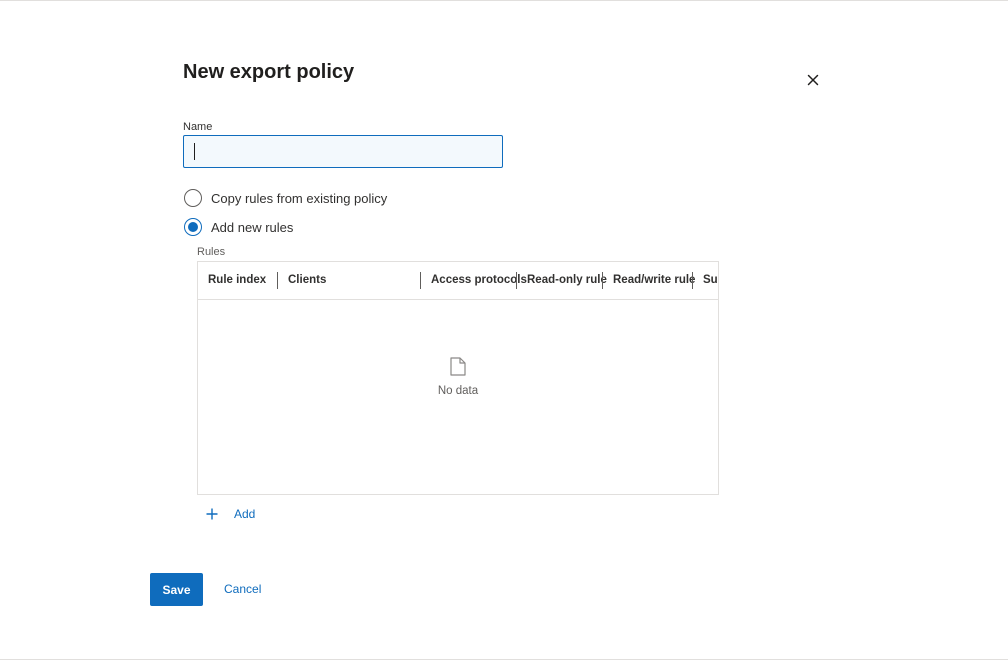 The image size is (1008, 660). I want to click on close-icon, so click(813, 80).